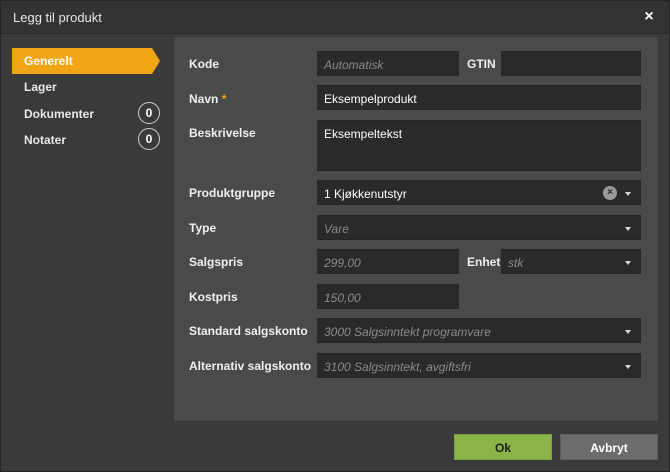 The width and height of the screenshot is (670, 472). What do you see at coordinates (407, 332) in the screenshot?
I see `standard-salgskonto-placeholder: 3000 Salgsinntekt programvare` at bounding box center [407, 332].